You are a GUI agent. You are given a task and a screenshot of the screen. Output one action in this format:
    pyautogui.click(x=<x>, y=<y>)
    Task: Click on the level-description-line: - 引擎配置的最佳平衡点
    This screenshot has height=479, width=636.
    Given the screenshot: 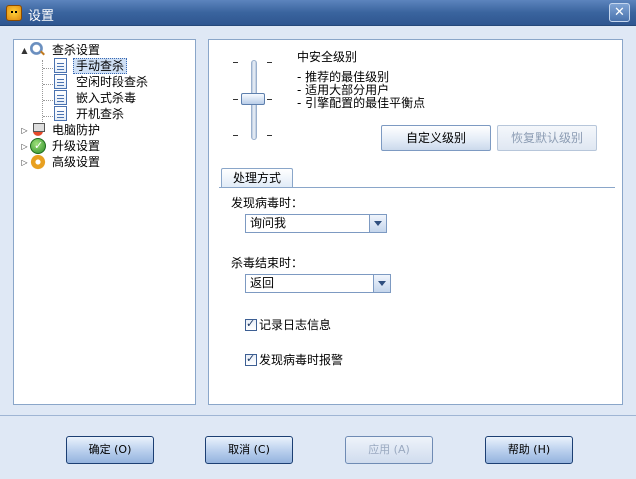 What is the action you would take?
    pyautogui.click(x=361, y=103)
    